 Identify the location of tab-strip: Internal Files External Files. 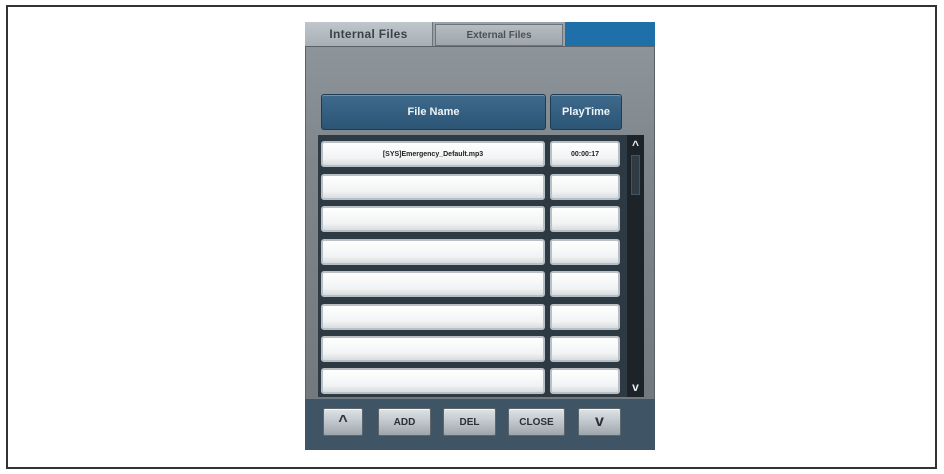
(480, 34).